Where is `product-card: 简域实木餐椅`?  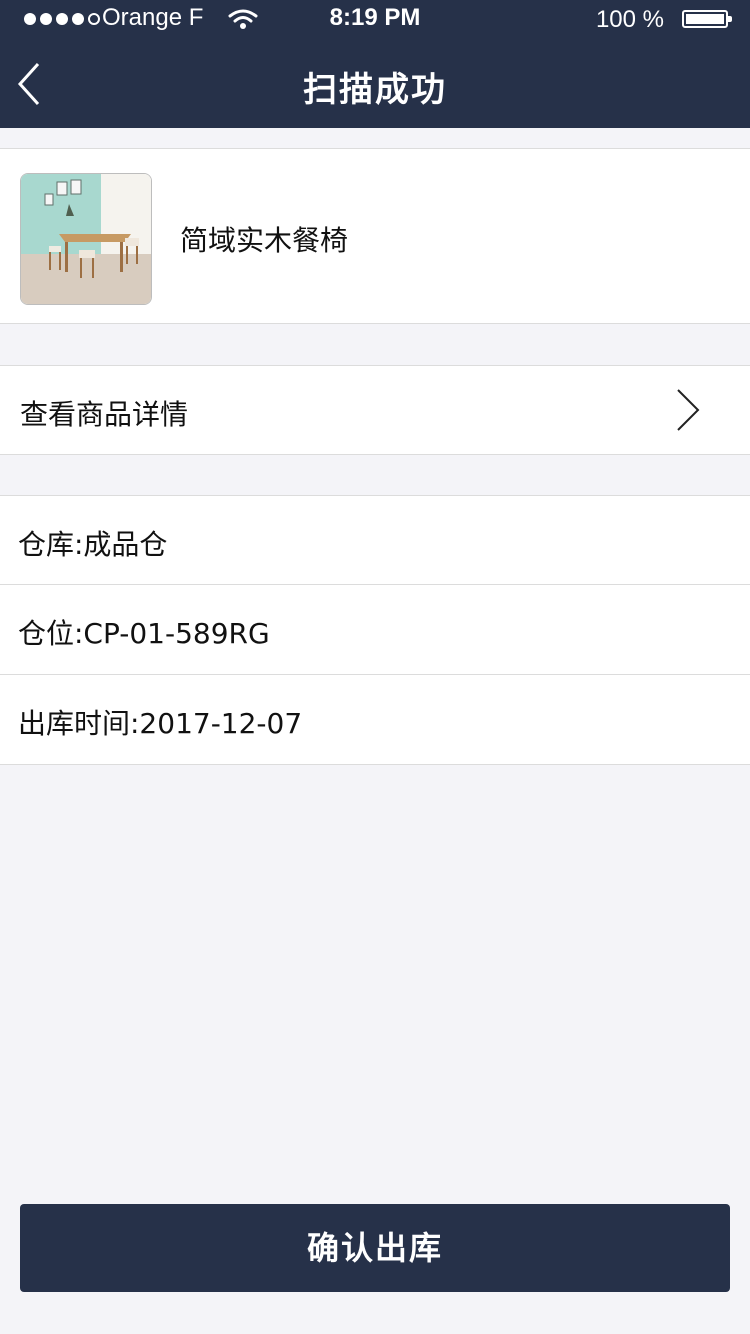 product-card: 简域实木餐椅 is located at coordinates (375, 236).